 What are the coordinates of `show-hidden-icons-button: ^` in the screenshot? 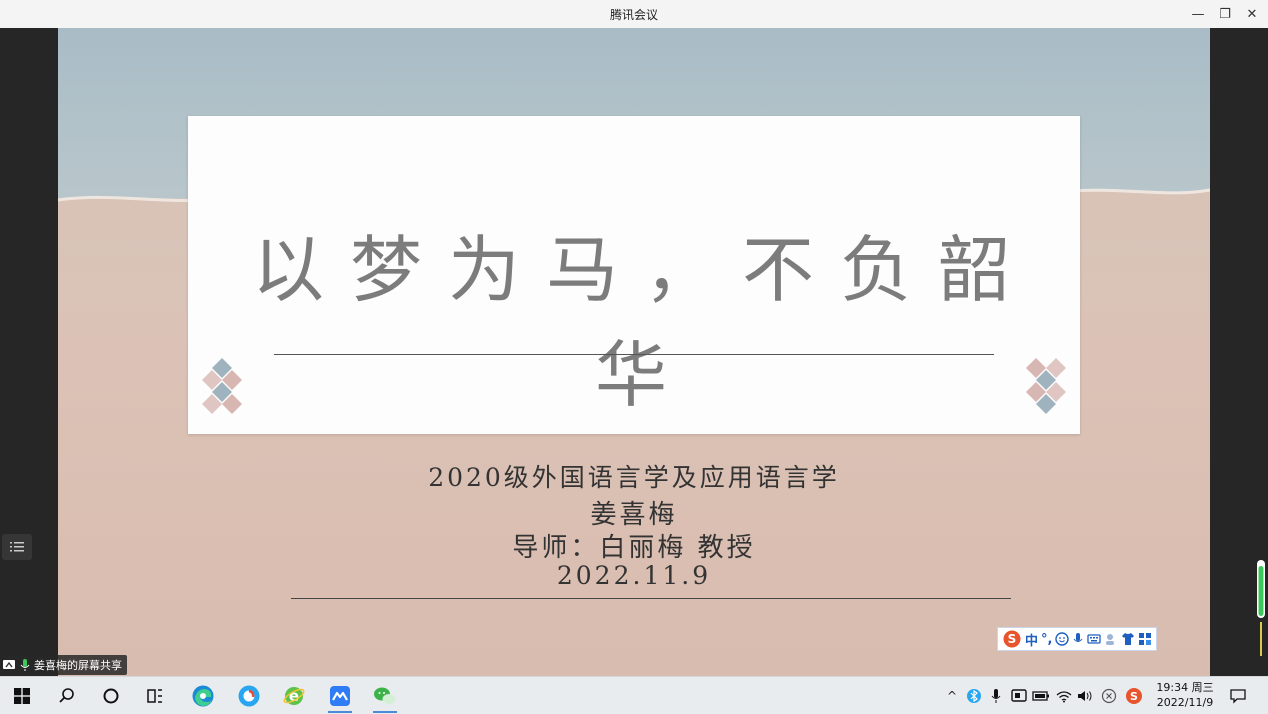 It's located at (952, 695).